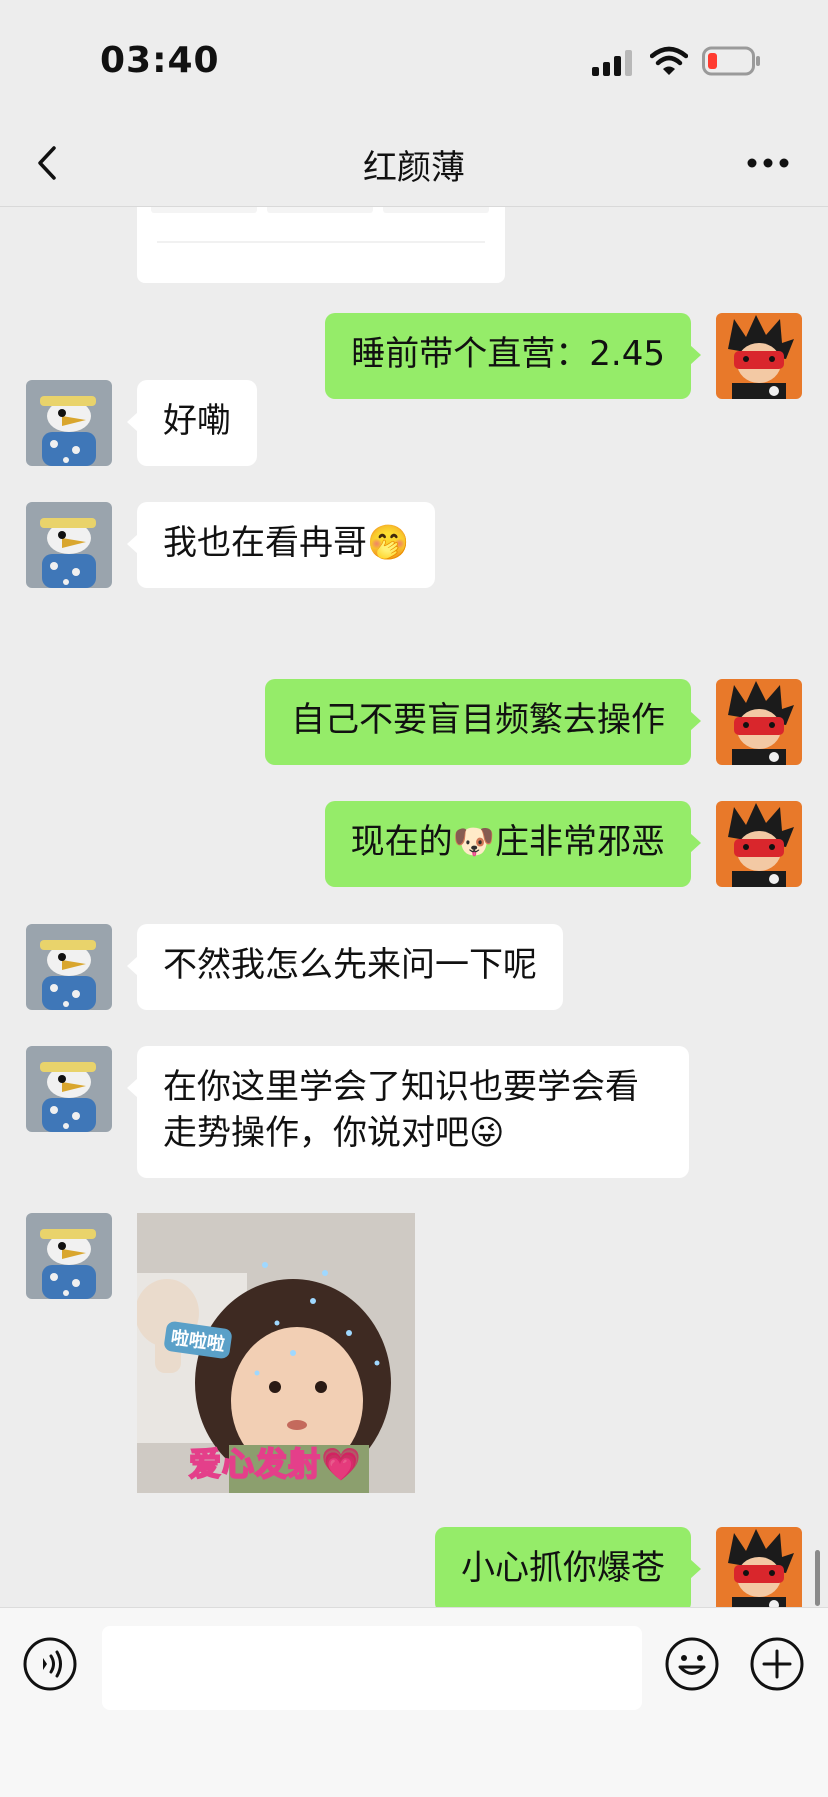 Image resolution: width=828 pixels, height=1797 pixels. I want to click on message-bubble: 小心抓你爆苍, so click(568, 1567).